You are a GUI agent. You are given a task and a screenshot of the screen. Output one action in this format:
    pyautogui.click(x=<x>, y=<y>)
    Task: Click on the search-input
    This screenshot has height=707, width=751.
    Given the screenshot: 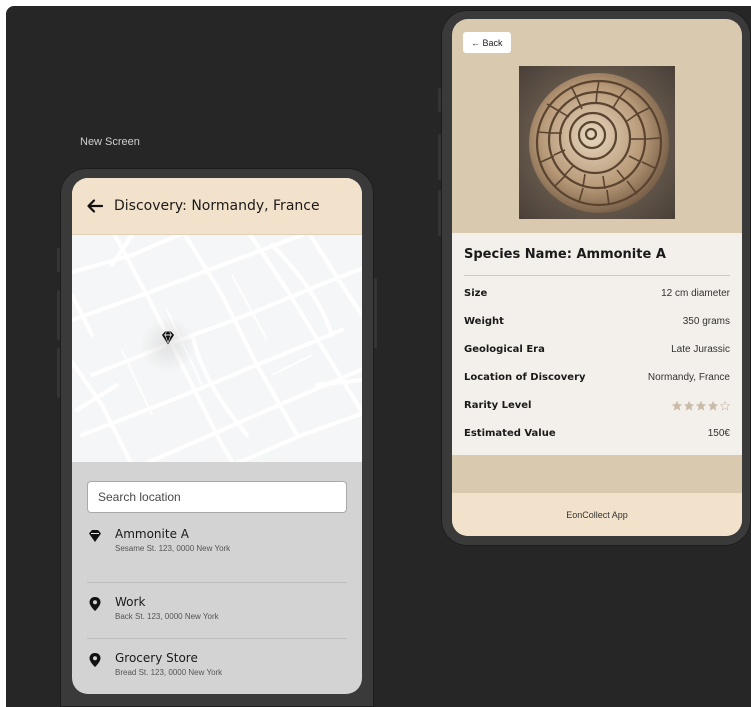 What is the action you would take?
    pyautogui.click(x=217, y=497)
    